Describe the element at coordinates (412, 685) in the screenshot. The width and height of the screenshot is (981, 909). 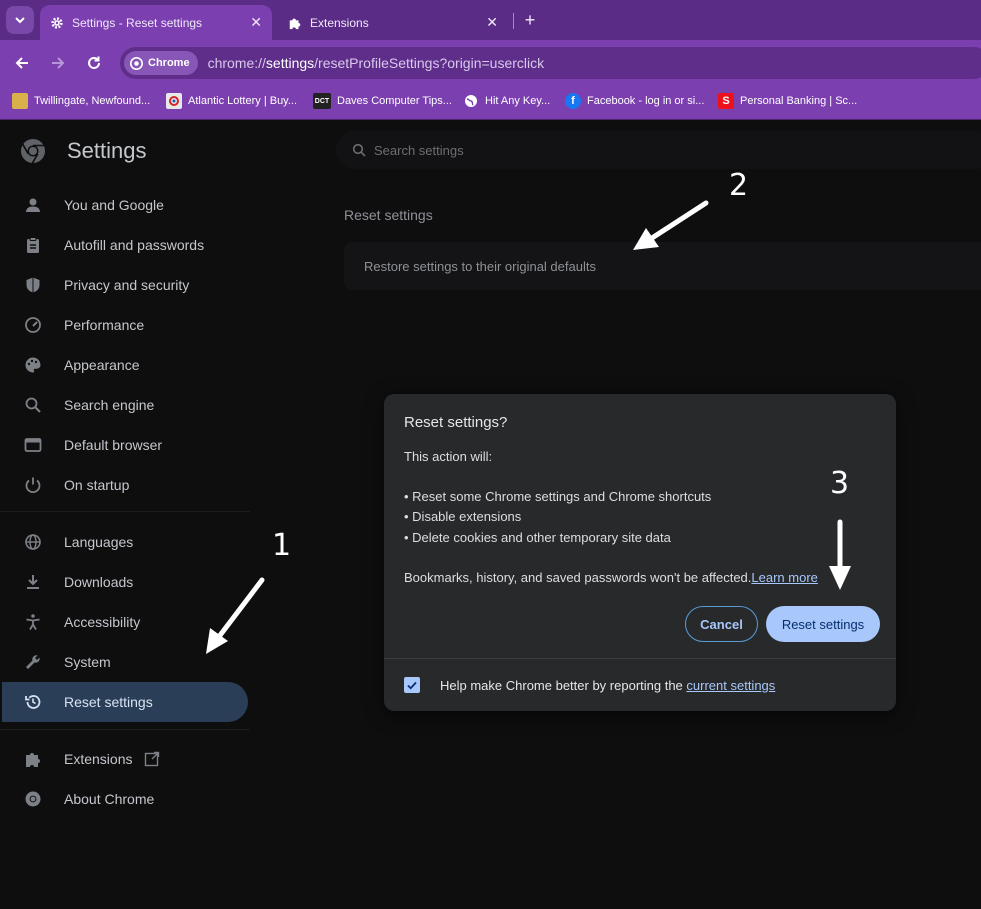
I see `report-settings-checkbox` at that location.